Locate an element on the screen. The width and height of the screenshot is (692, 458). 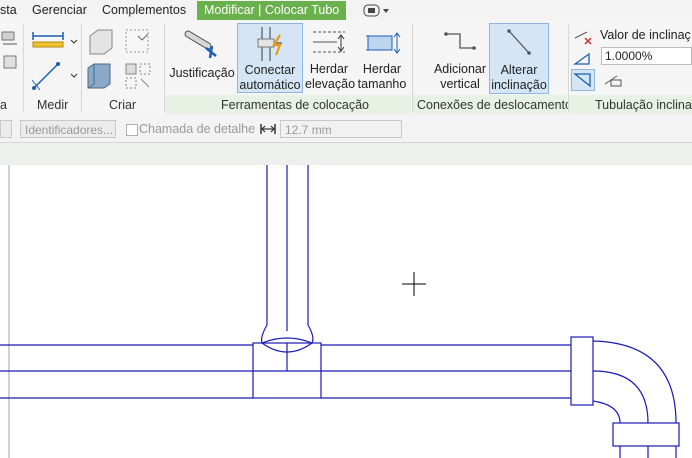
elbow-outer-edge is located at coordinates (634, 382).